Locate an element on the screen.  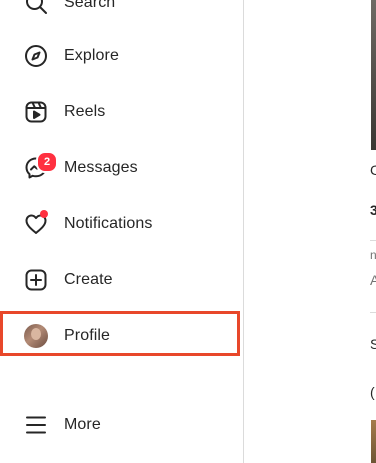
sidebar-item-reels: Reels is located at coordinates (122, 112).